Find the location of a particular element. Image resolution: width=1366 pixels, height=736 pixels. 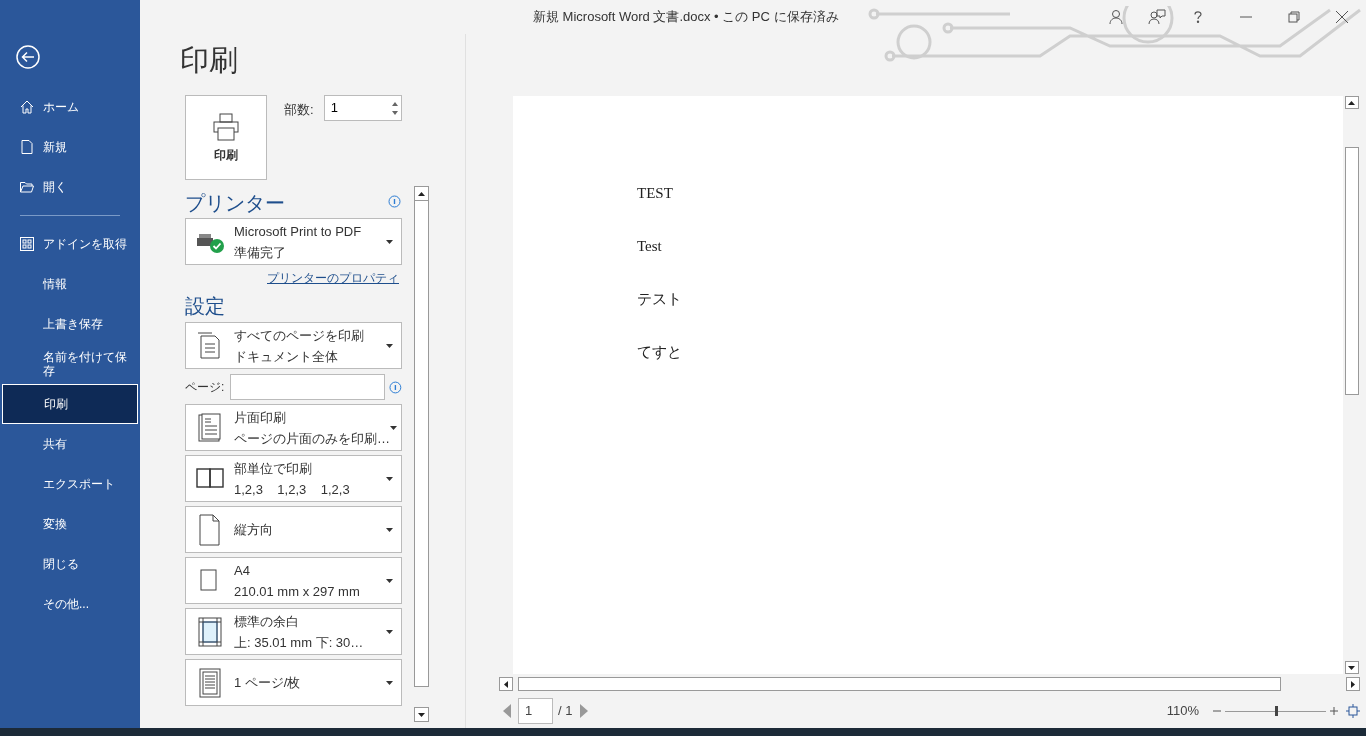

document-icon is located at coordinates (27, 147).